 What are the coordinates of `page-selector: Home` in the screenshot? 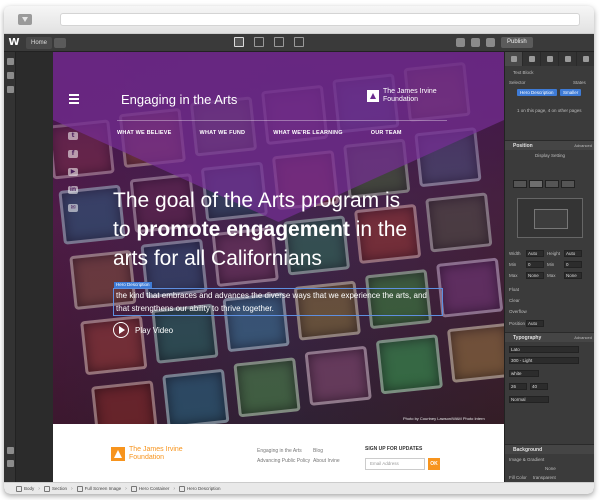 It's located at (39, 43).